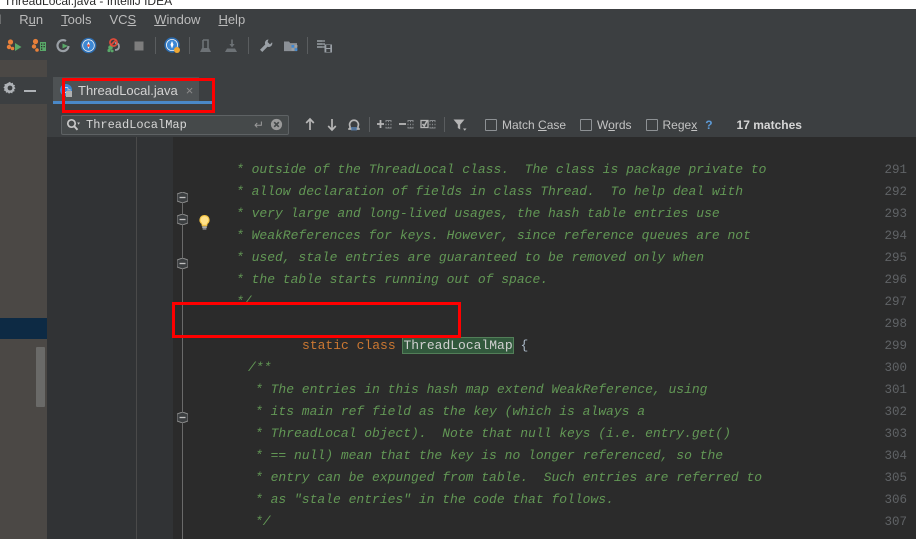  I want to click on find-previous-icon, so click(310, 124).